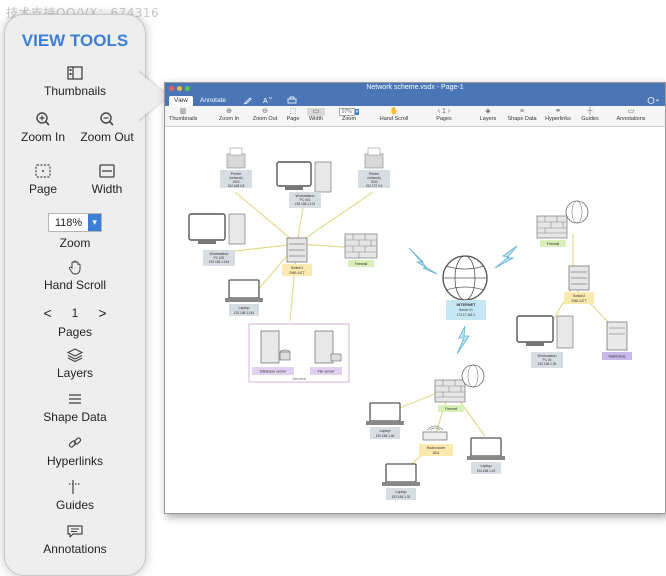  I want to click on zoom-out-button: Zoom Out, so click(107, 127).